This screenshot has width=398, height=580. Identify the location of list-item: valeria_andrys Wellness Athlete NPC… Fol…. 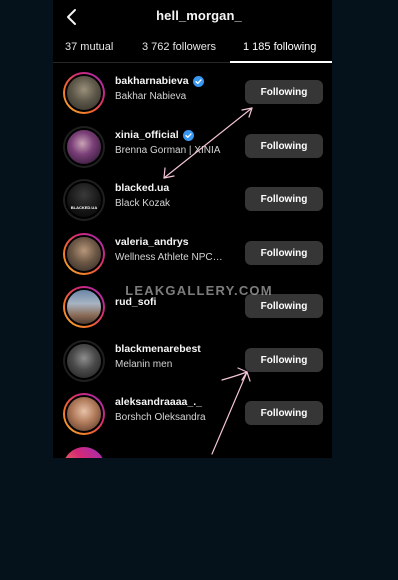
(192, 257).